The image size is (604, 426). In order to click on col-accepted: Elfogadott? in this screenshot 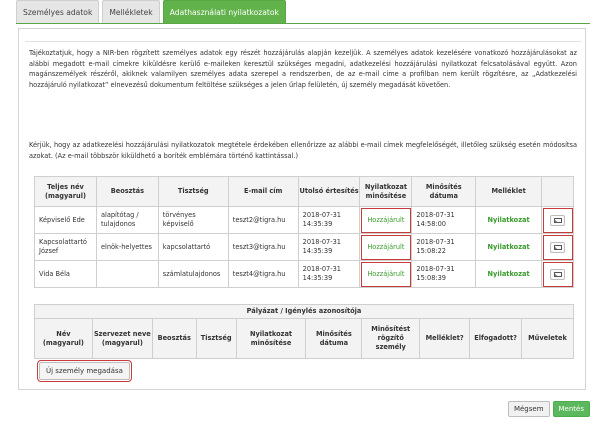, I will do `click(496, 338)`.